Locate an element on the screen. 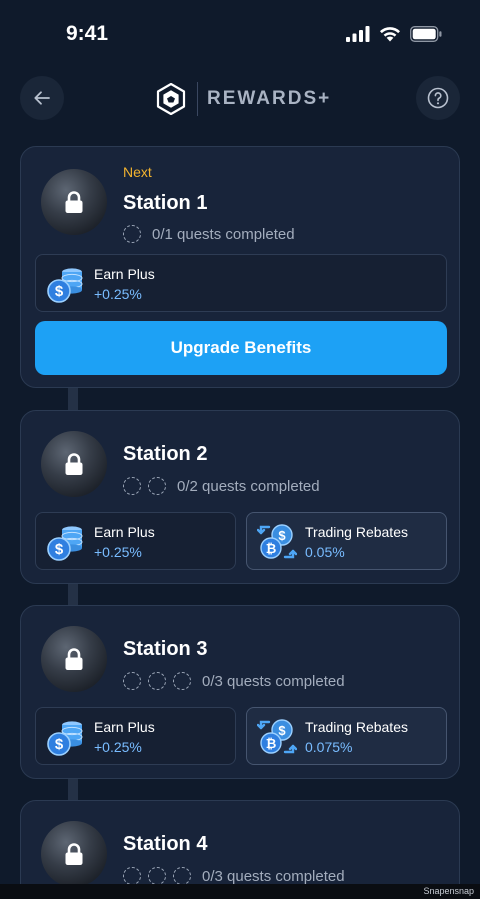 This screenshot has width=480, height=899. status-time: 9:41 is located at coordinates (87, 33).